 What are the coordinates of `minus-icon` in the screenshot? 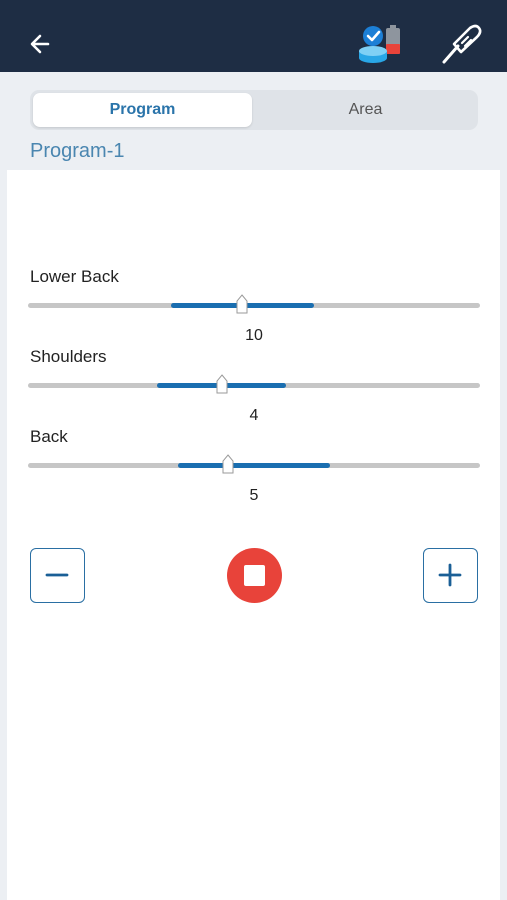 It's located at (57, 575).